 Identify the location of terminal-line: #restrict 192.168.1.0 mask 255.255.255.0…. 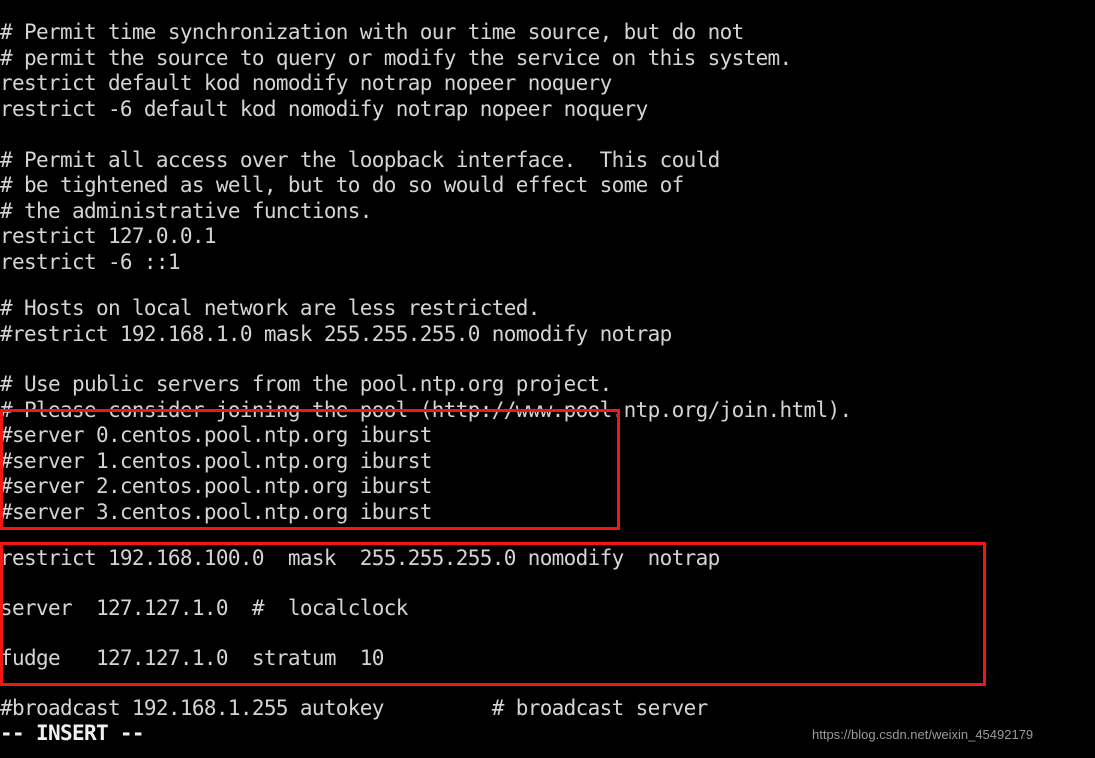
(336, 335).